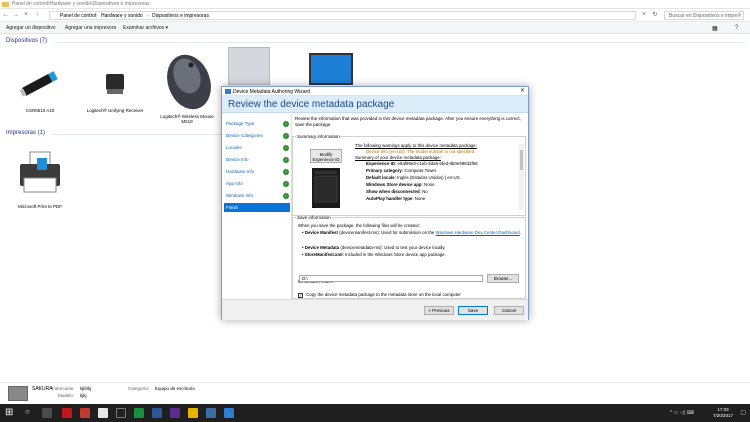 This screenshot has height=422, width=750. What do you see at coordinates (257, 171) in the screenshot?
I see `step-hardware-info: Hardware Info ✓` at bounding box center [257, 171].